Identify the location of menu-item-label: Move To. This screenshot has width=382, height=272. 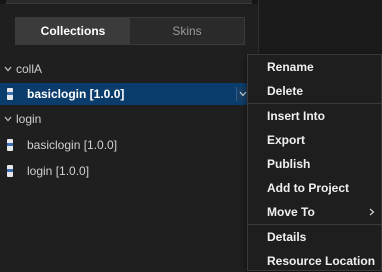
(291, 212).